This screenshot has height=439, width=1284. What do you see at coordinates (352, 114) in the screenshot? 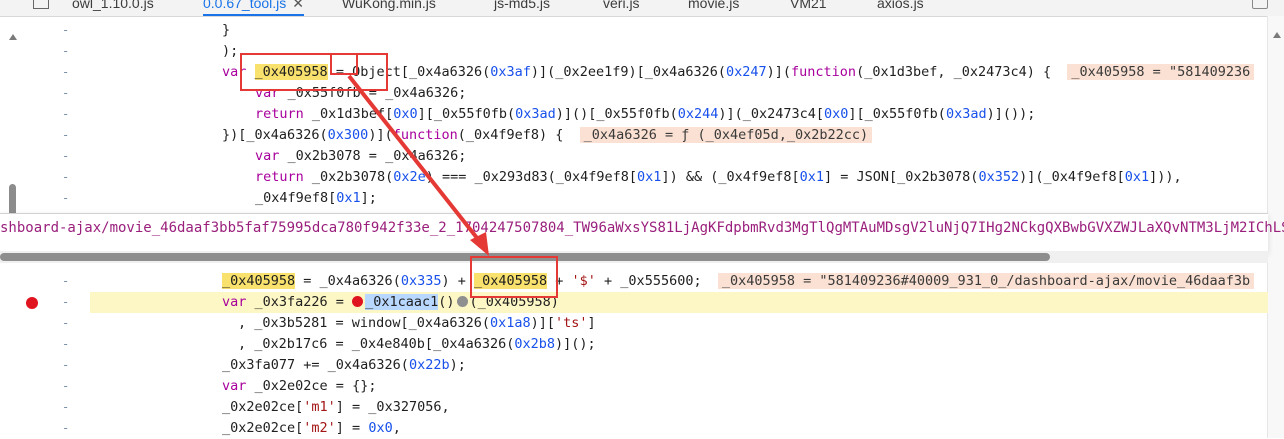
I see `code-token: _0x1d3bef[` at bounding box center [352, 114].